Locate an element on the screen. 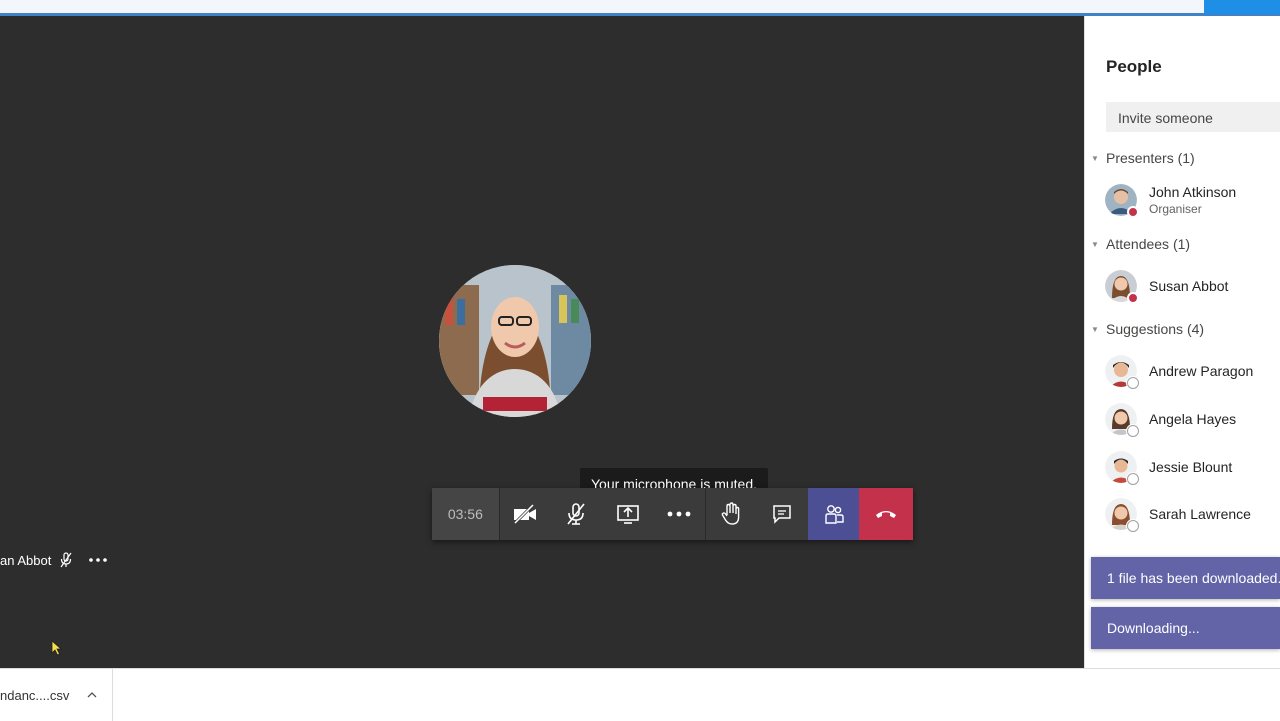 This screenshot has width=1280, height=721. attendees-section-header: ▼ Attendees (1) is located at coordinates (1140, 244).